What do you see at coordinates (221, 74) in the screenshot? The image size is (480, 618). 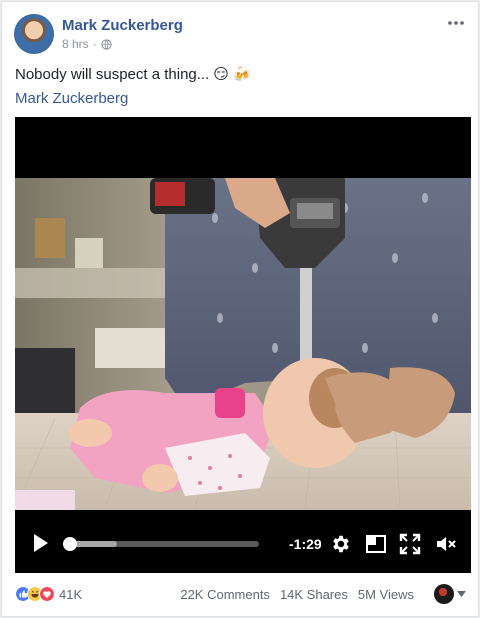 I see `smirk-emoji: 😏` at bounding box center [221, 74].